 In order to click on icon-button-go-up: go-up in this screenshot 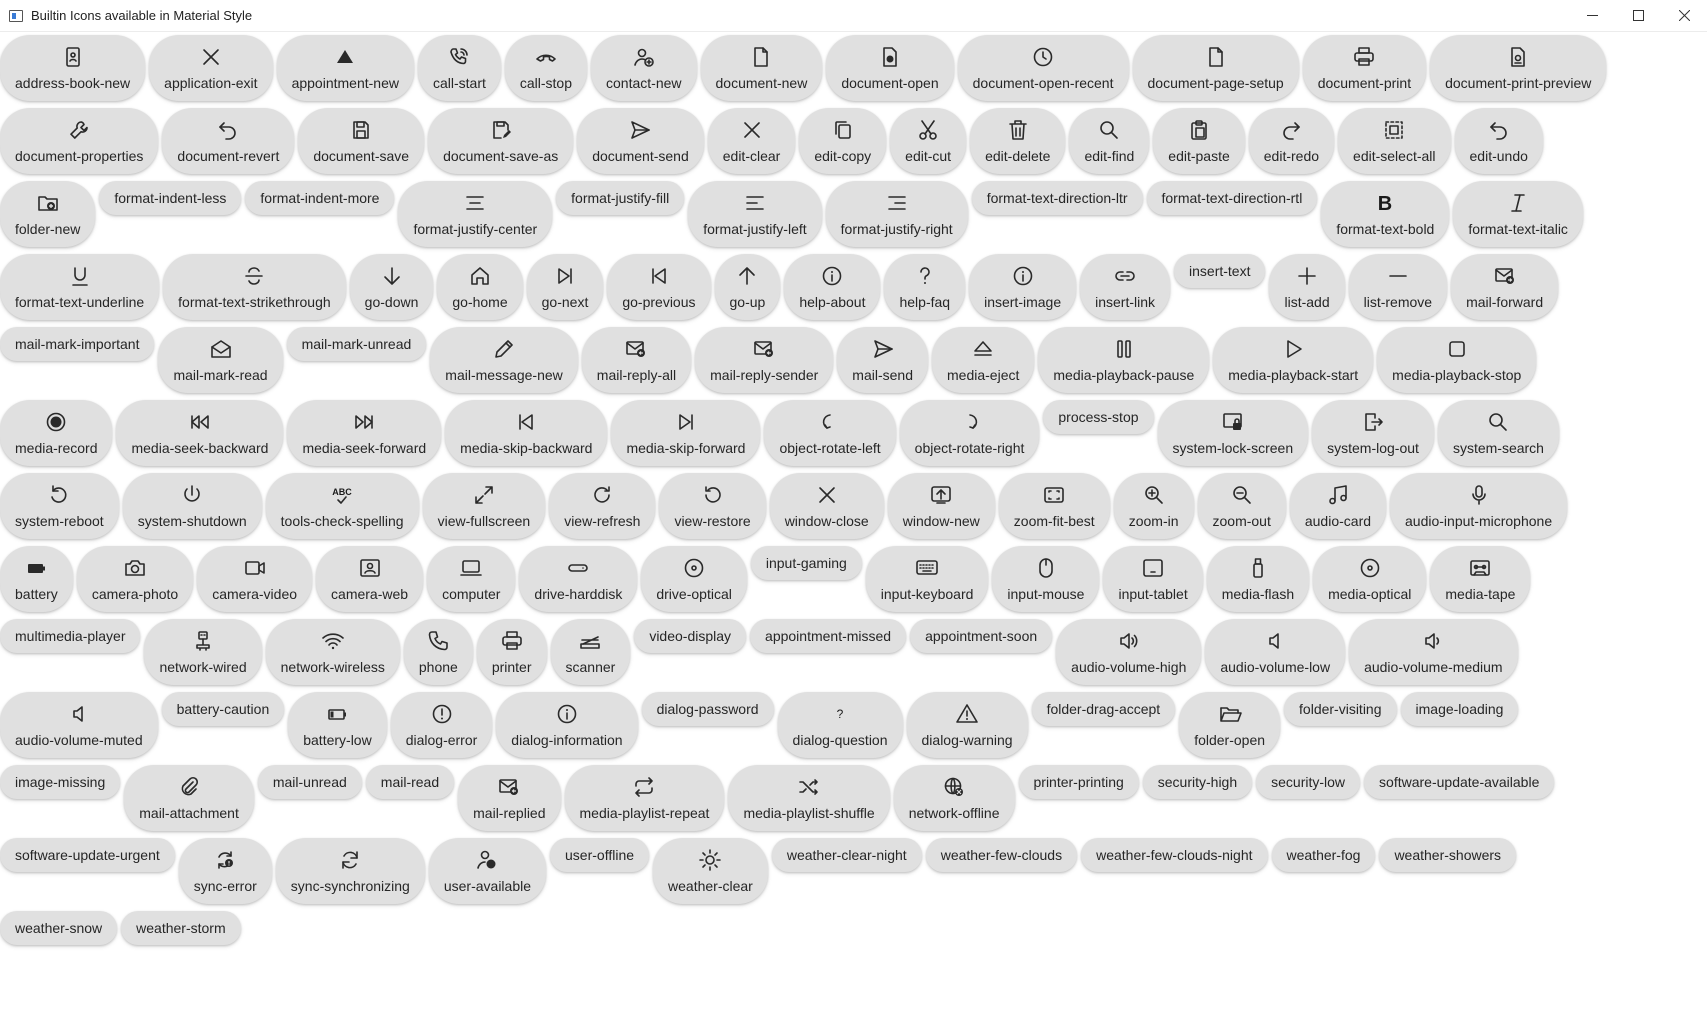, I will do `click(747, 287)`.